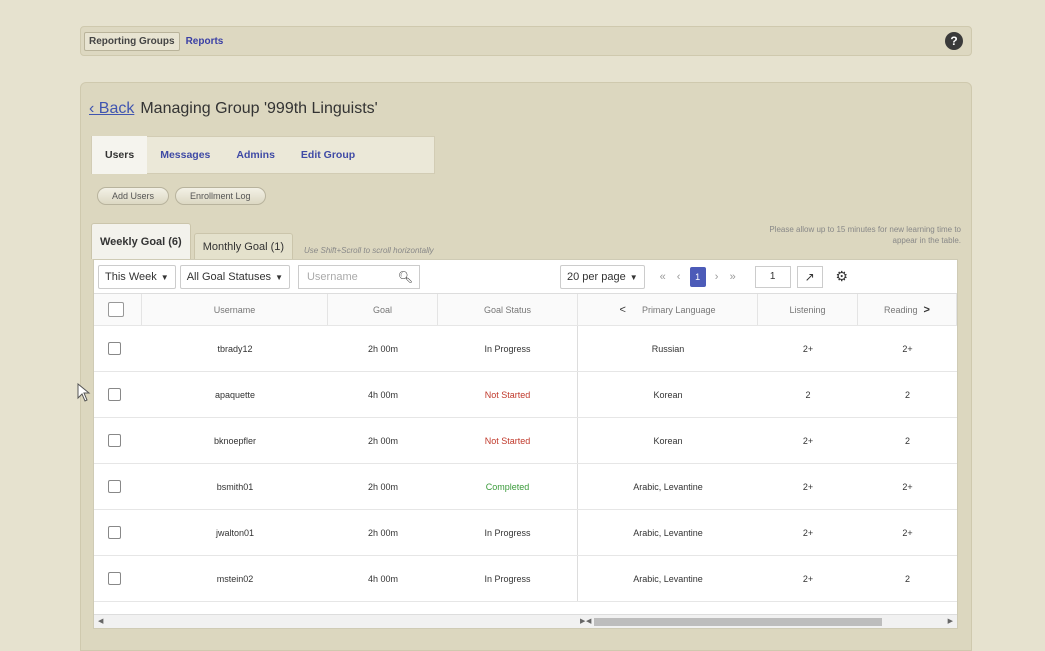  Describe the element at coordinates (808, 394) in the screenshot. I see `listening-cell: 2` at that location.